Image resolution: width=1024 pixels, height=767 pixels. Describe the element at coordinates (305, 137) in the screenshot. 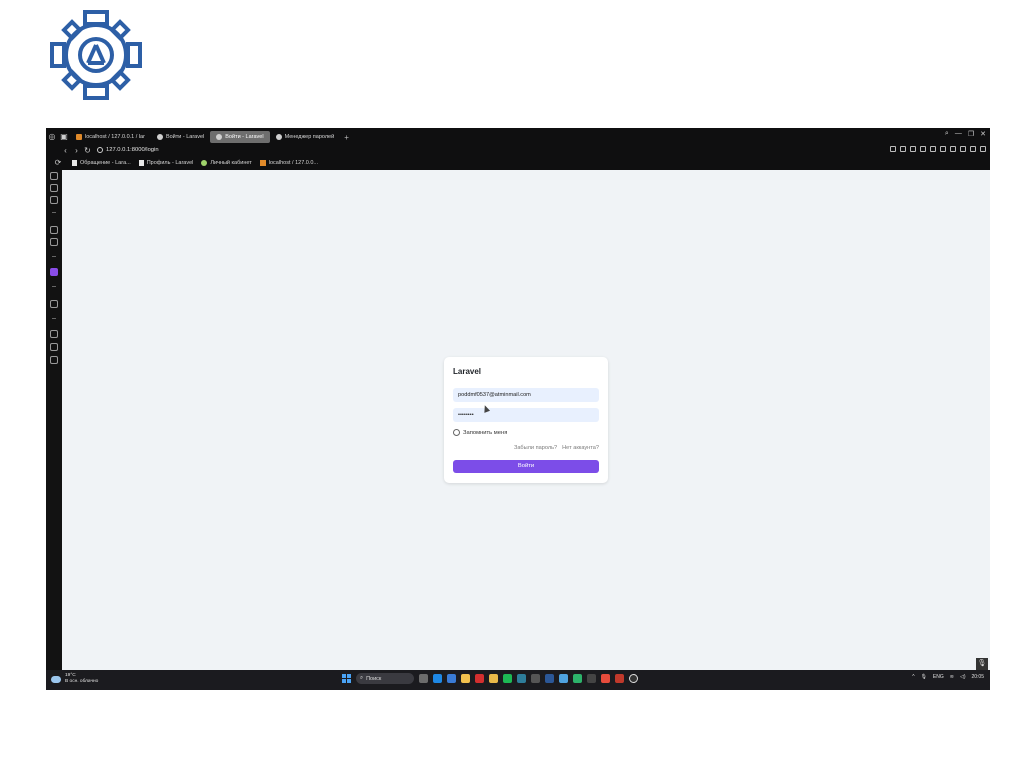

I see `tab-password-manager: Менеджер паролей` at that location.